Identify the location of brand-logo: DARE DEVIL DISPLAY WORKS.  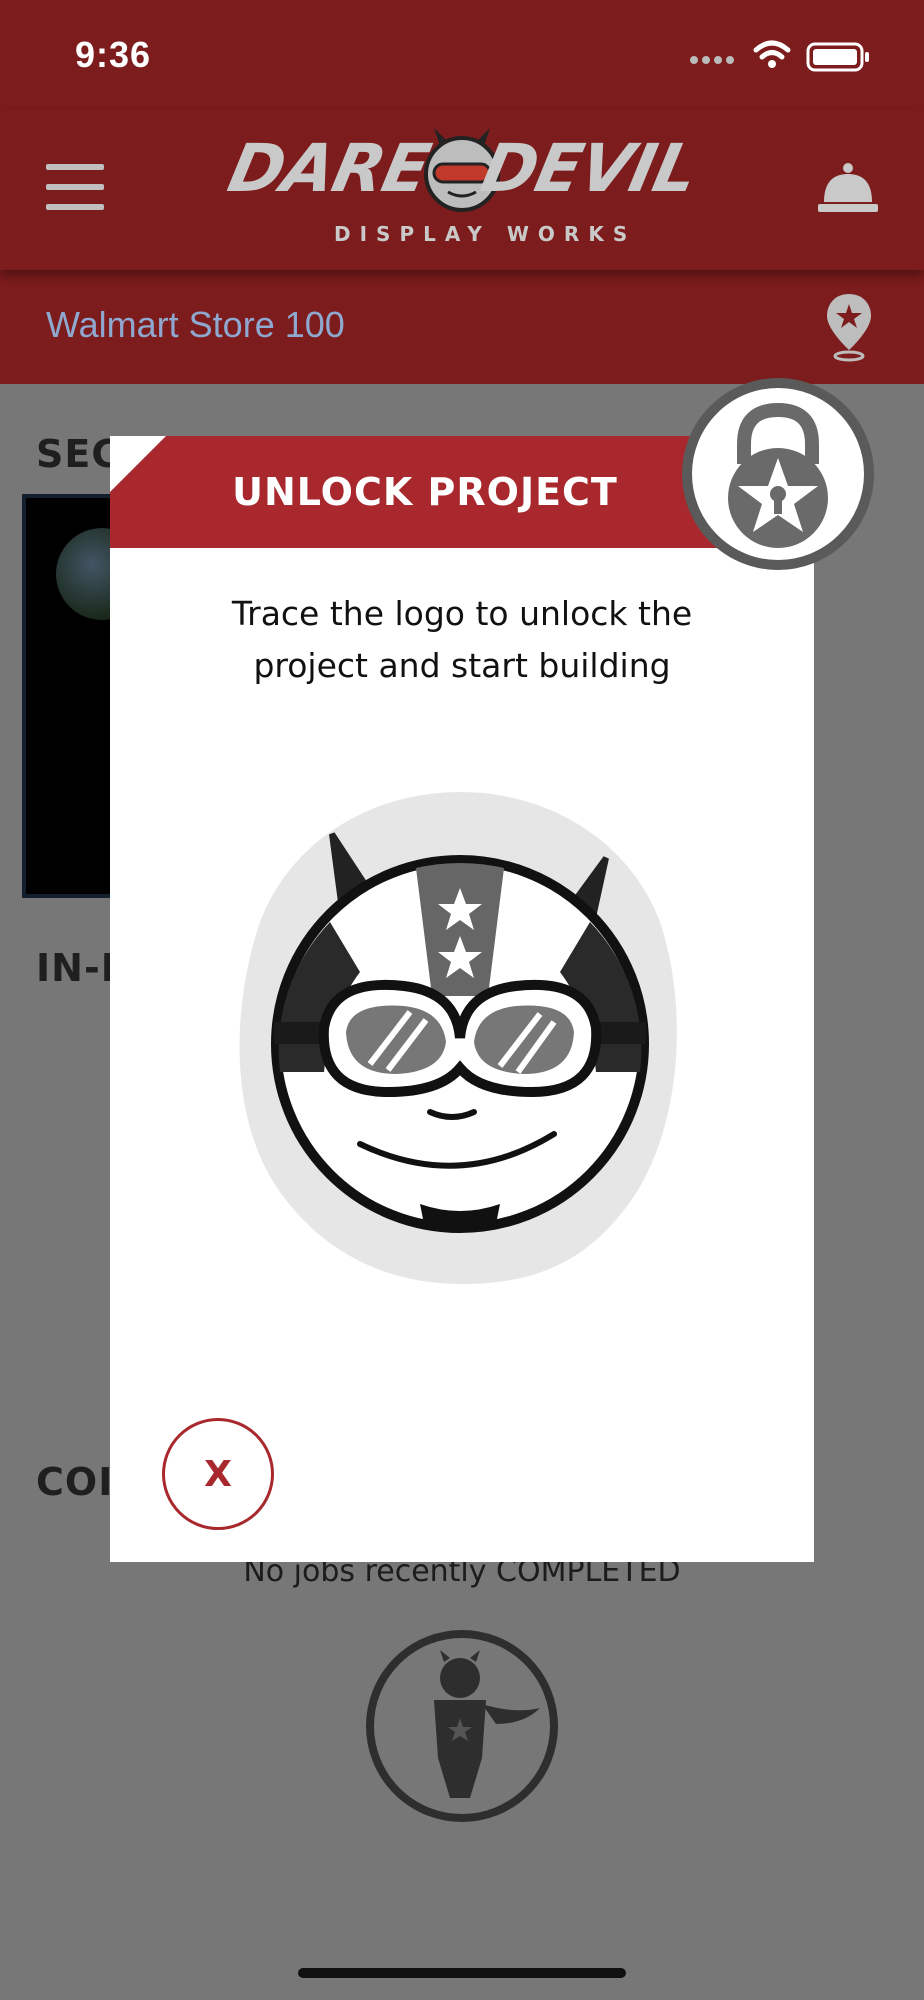
(463, 189).